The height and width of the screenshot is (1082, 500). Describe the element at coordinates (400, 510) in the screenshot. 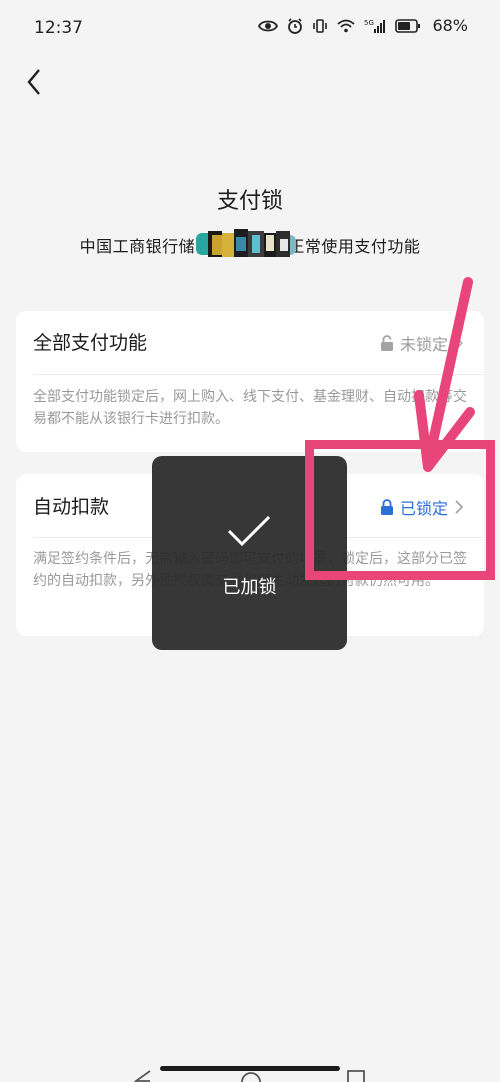

I see `annotation-highlight-box` at that location.